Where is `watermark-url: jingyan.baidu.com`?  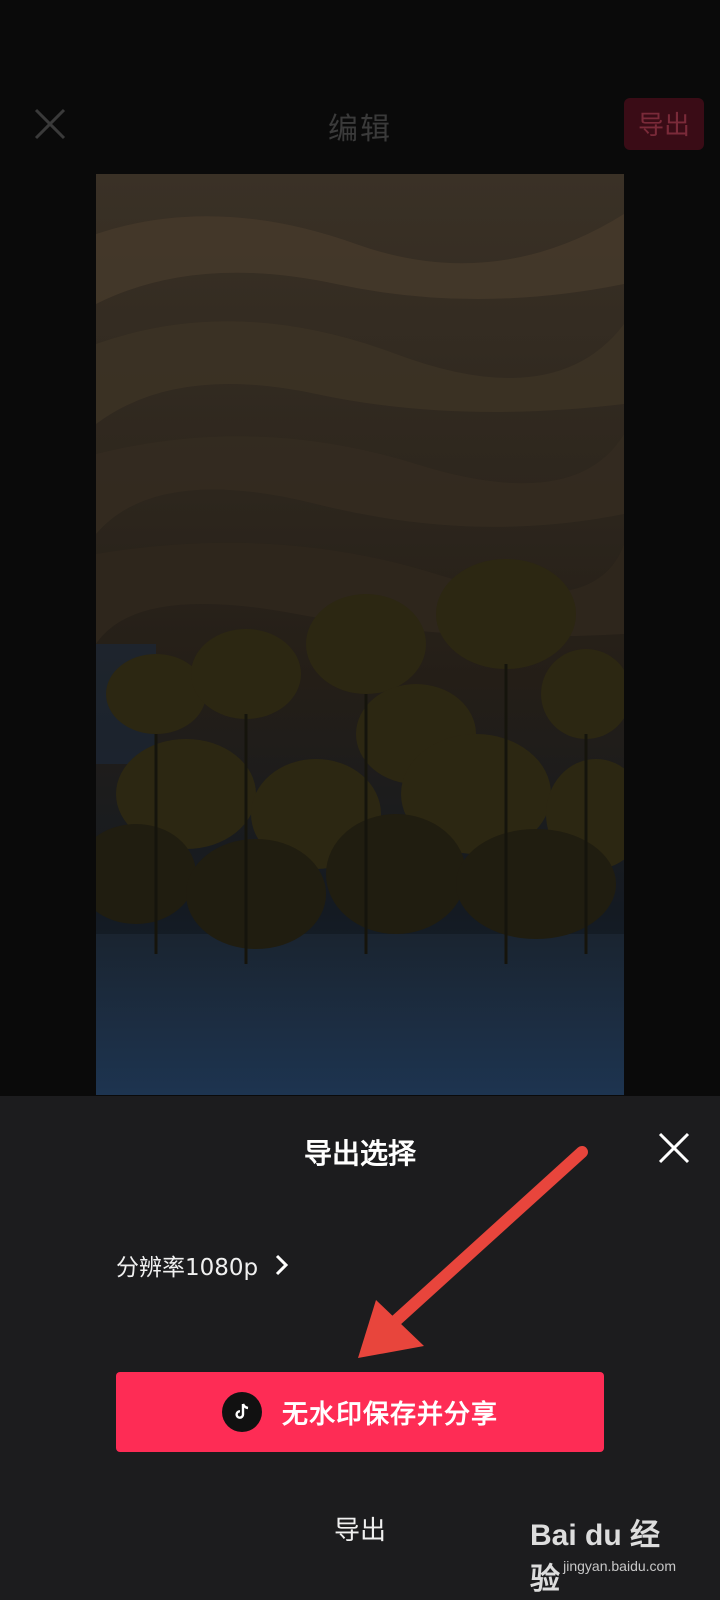
watermark-url: jingyan.baidu.com is located at coordinates (619, 1566).